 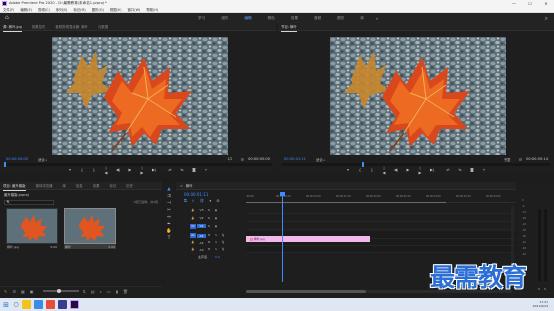 I want to click on snap-icon: ∩, so click(x=193, y=200).